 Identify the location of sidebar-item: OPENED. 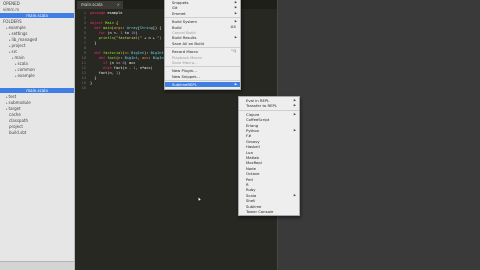
(11, 3).